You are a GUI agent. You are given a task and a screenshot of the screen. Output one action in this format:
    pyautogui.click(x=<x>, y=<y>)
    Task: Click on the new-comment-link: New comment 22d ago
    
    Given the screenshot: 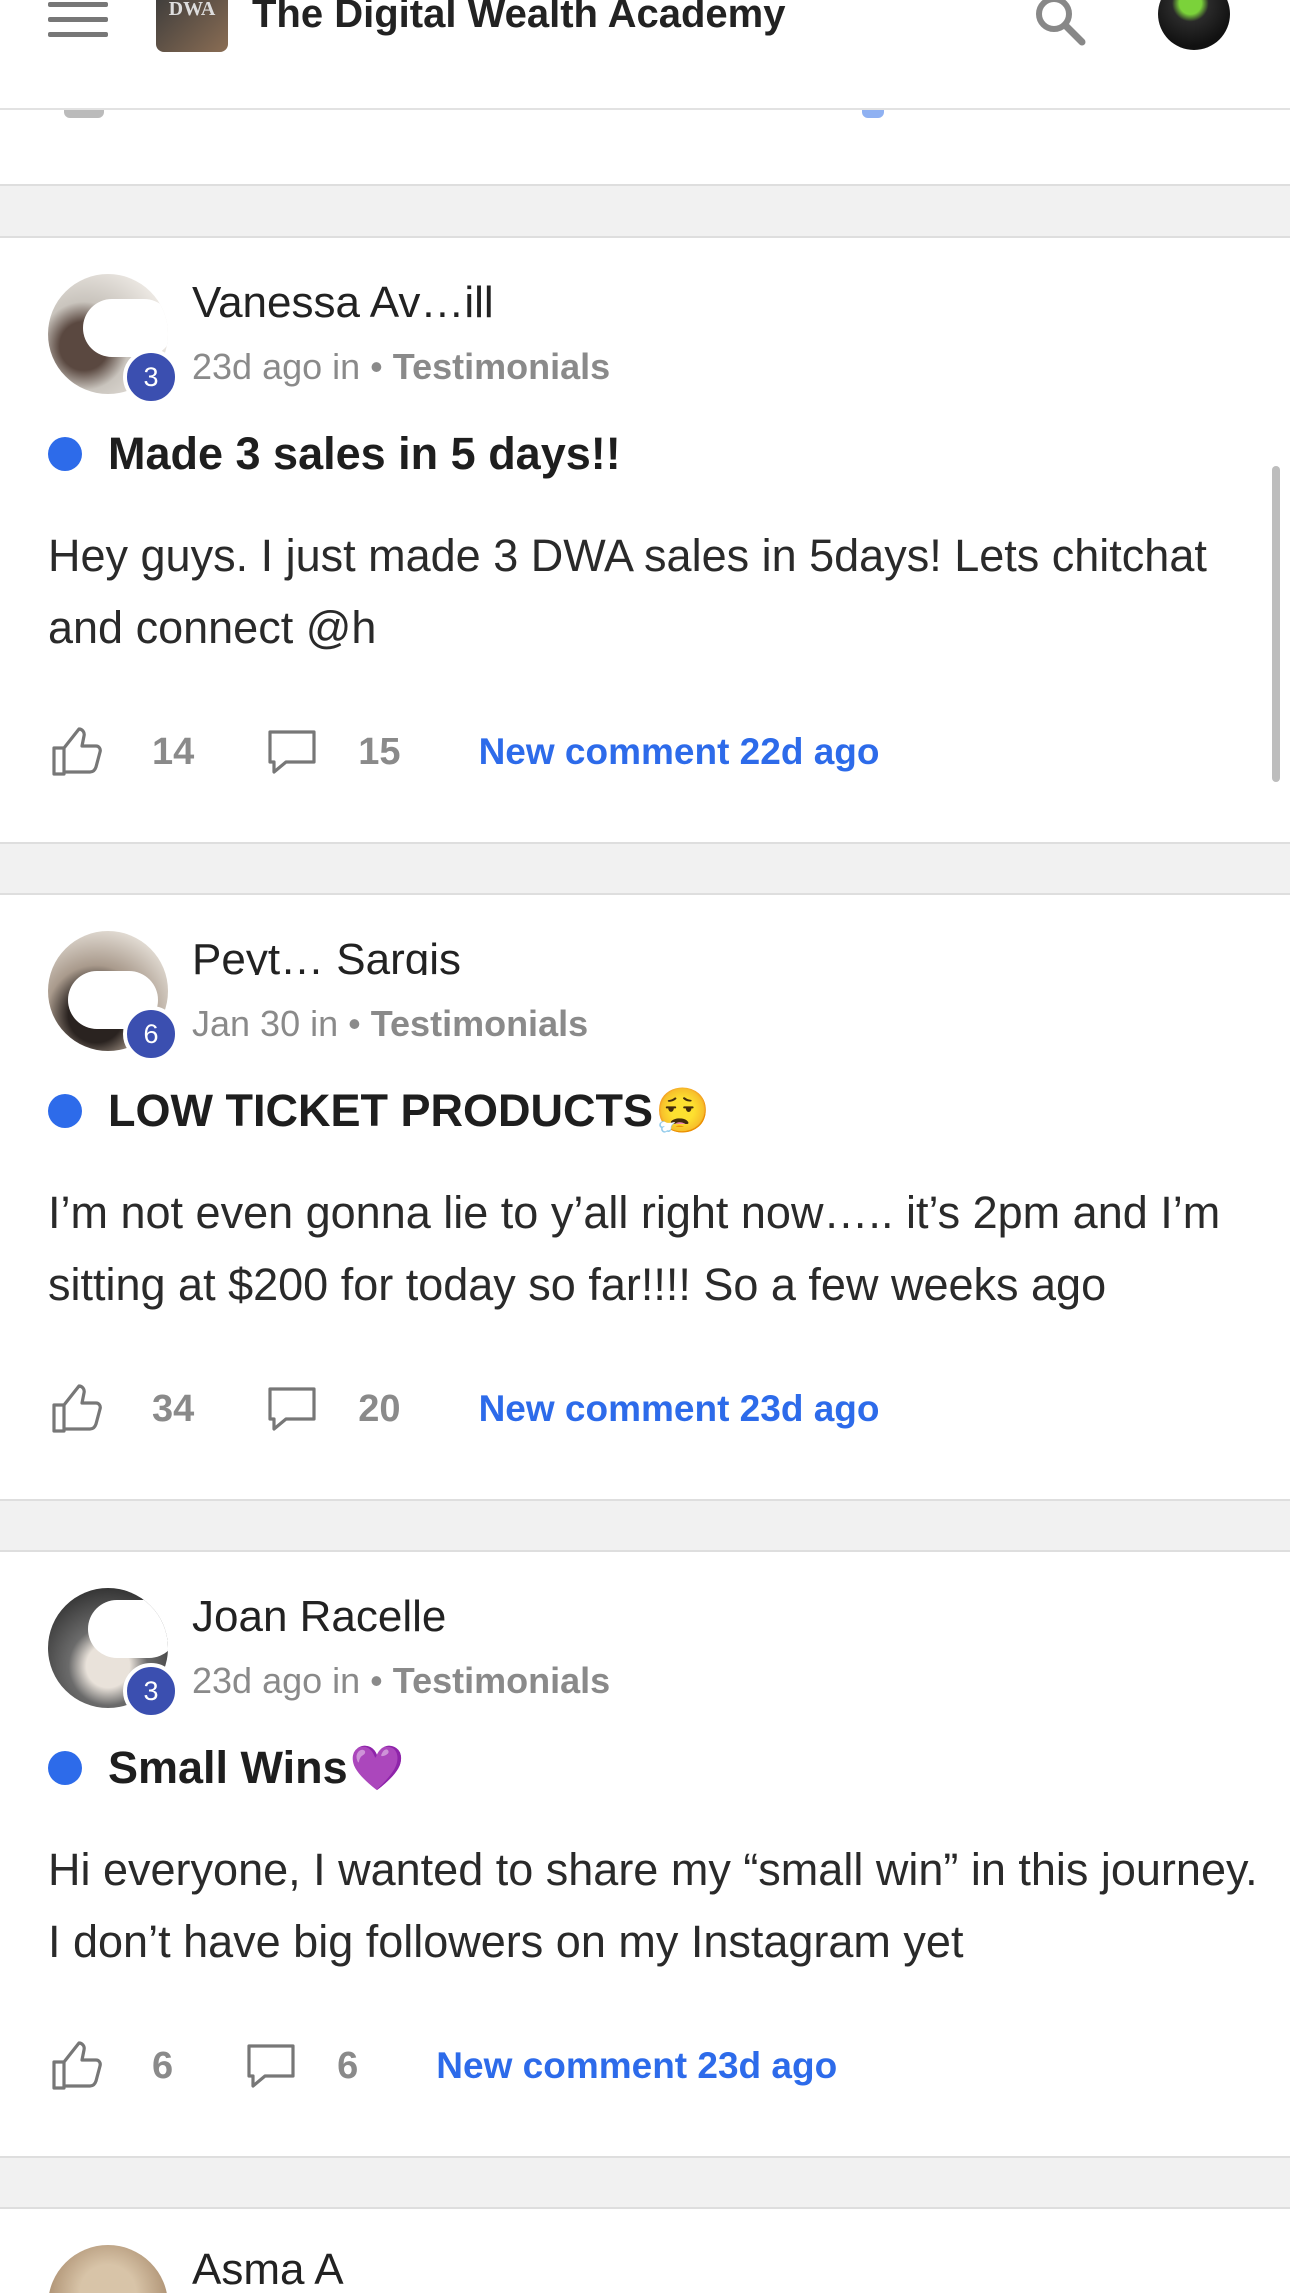 What is the action you would take?
    pyautogui.click(x=679, y=752)
    